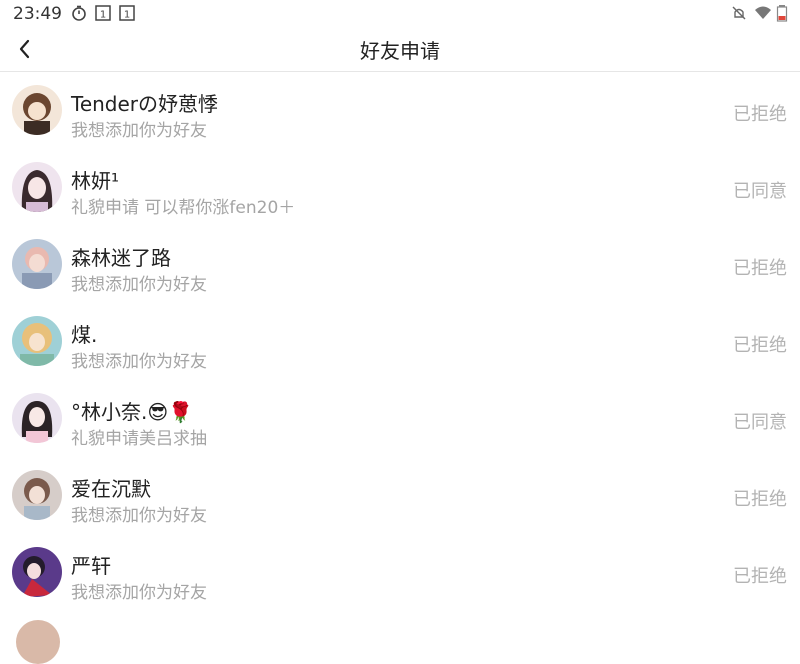 This screenshot has width=800, height=664. I want to click on requester-name: 森林迷了路, so click(121, 258).